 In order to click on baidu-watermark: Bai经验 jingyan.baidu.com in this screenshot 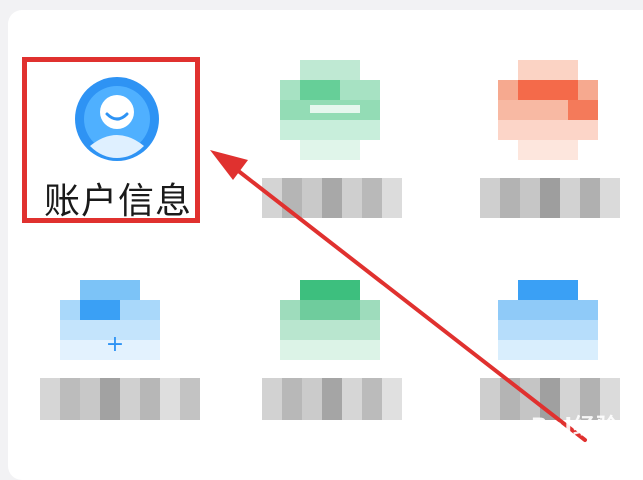, I will do `click(568, 431)`.